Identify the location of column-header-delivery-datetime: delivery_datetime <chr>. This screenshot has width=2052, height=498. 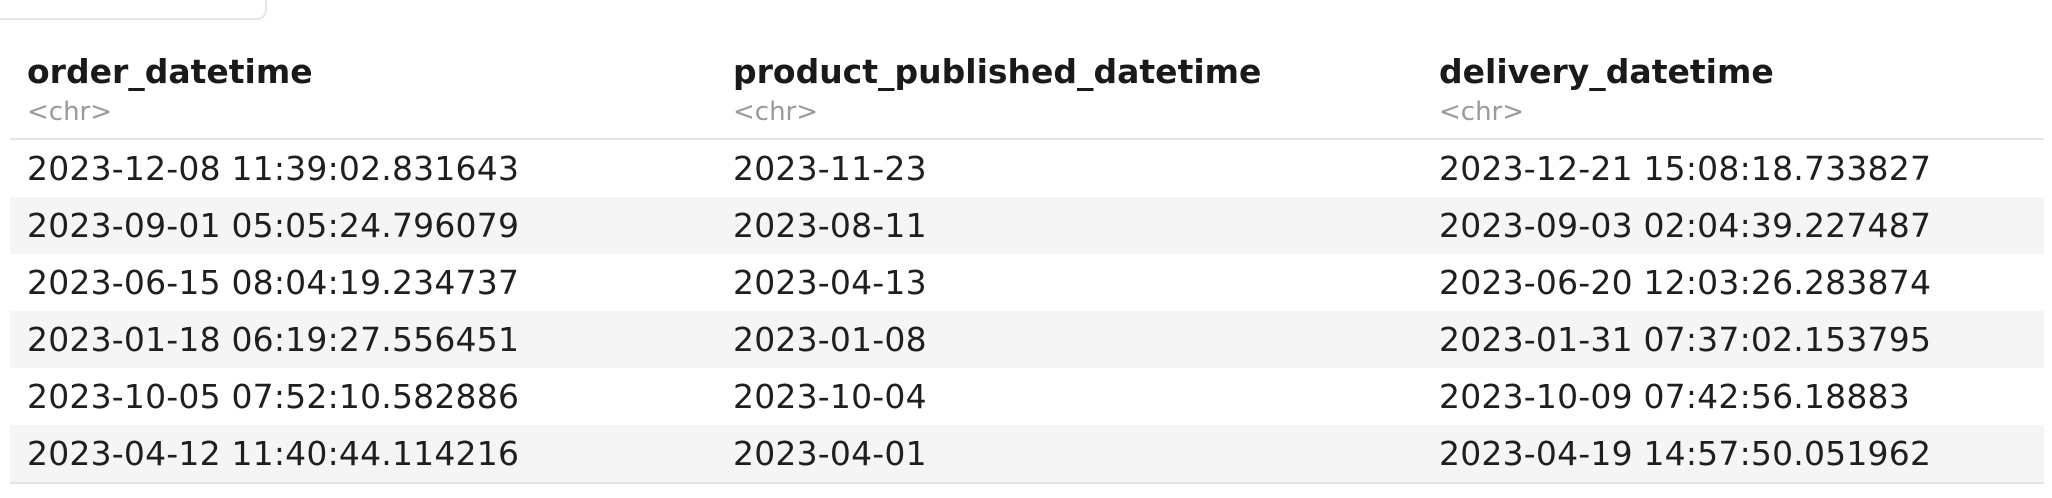
(1733, 90).